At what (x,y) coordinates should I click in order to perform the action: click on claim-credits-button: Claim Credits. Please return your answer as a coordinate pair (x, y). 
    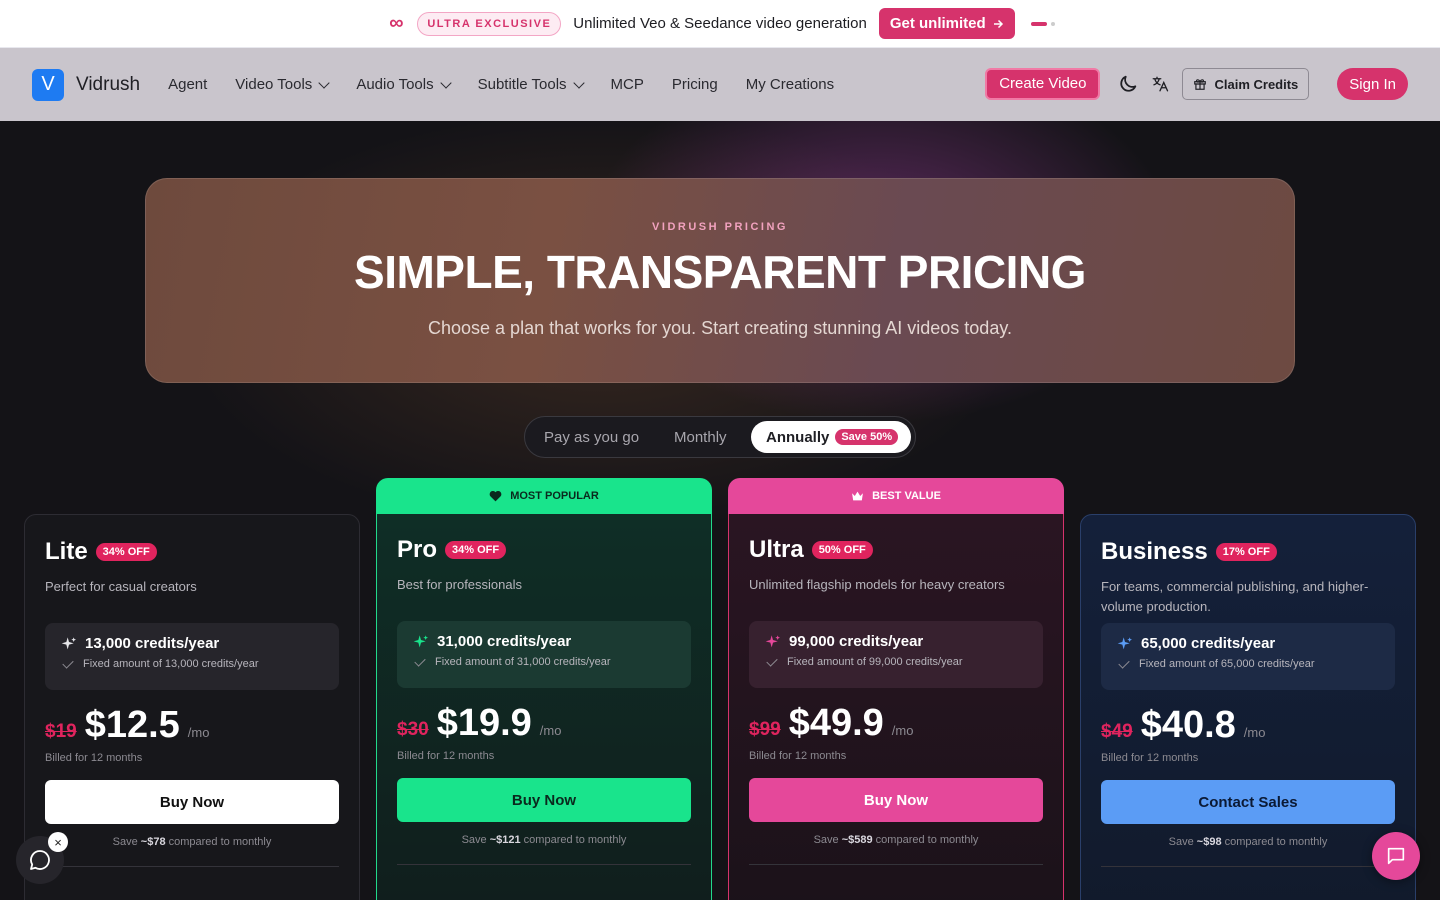
    Looking at the image, I should click on (1246, 84).